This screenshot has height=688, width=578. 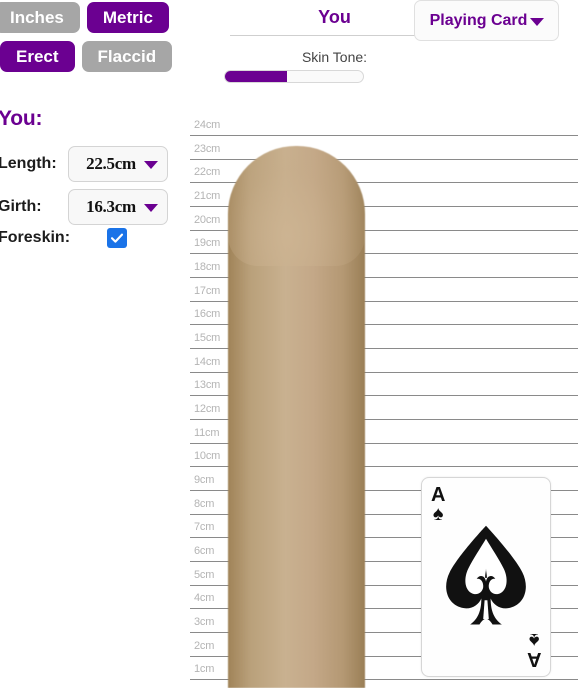 What do you see at coordinates (28, 163) in the screenshot?
I see `length-label: Length:` at bounding box center [28, 163].